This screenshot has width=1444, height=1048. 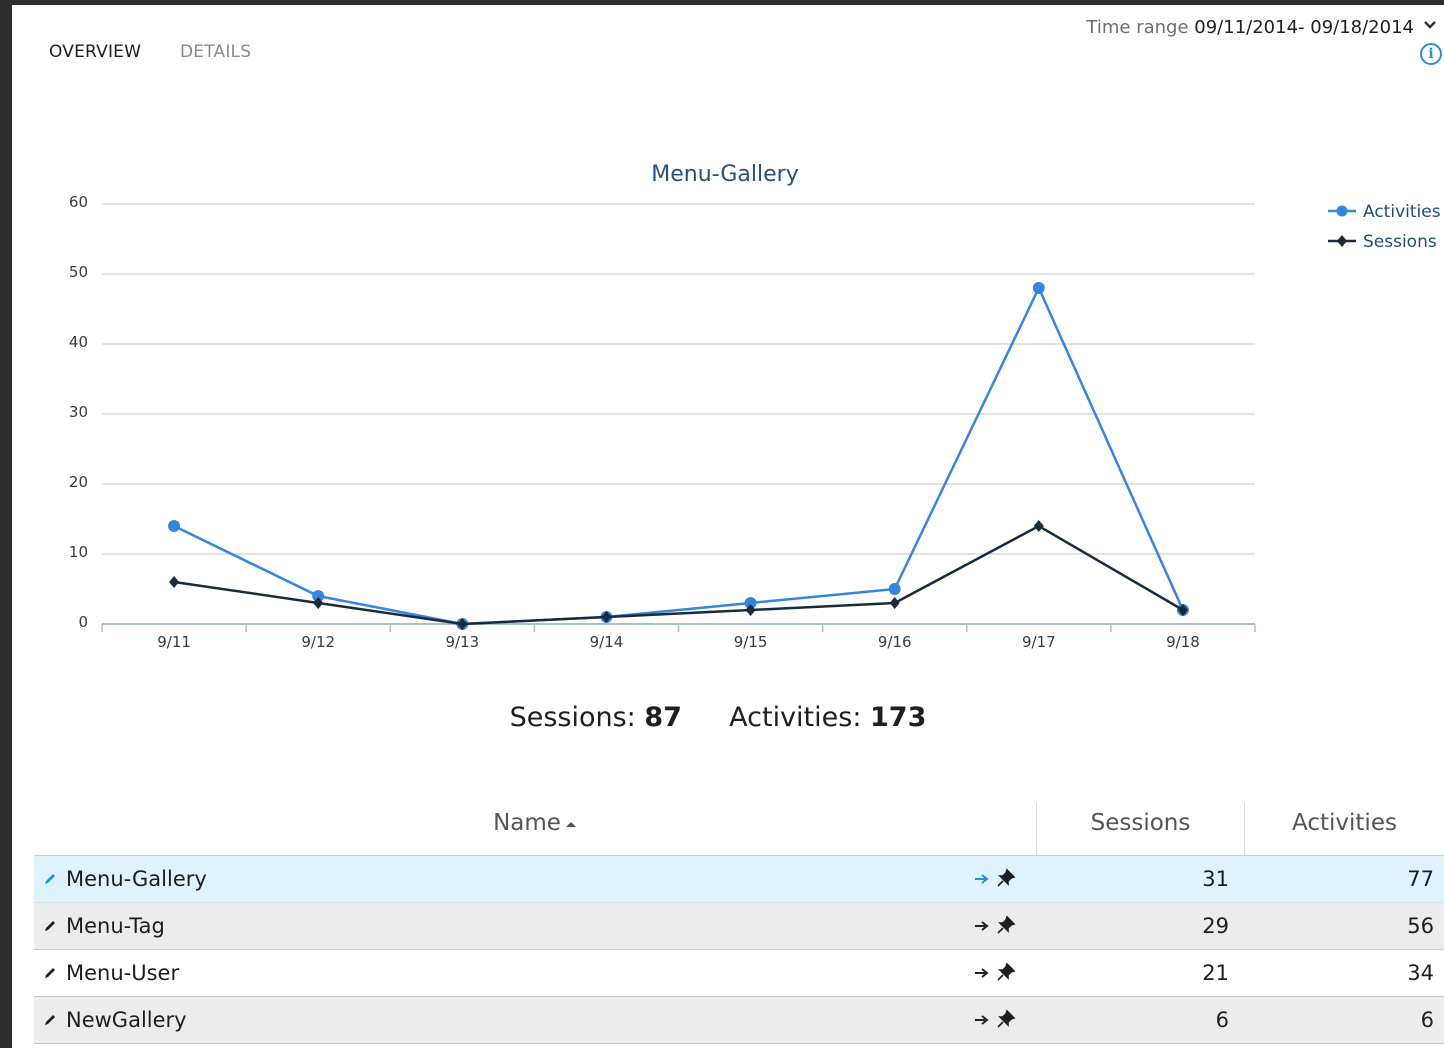 I want to click on row-name: Menu-Tag, so click(x=115, y=926).